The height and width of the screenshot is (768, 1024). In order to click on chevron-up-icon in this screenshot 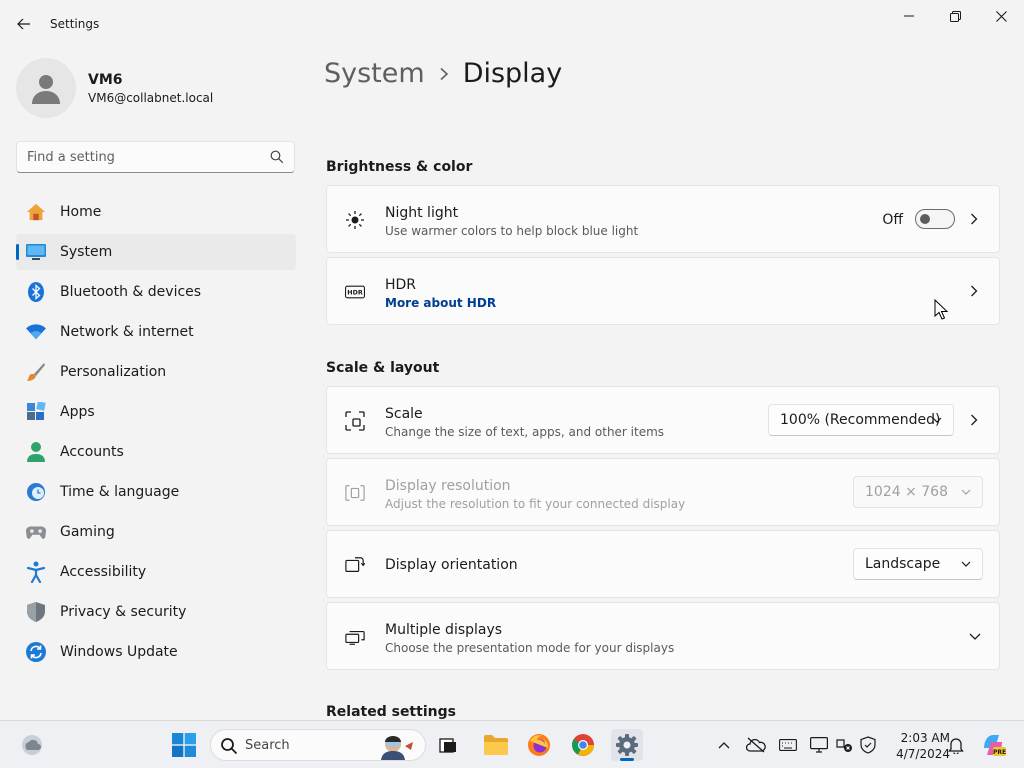, I will do `click(724, 745)`.